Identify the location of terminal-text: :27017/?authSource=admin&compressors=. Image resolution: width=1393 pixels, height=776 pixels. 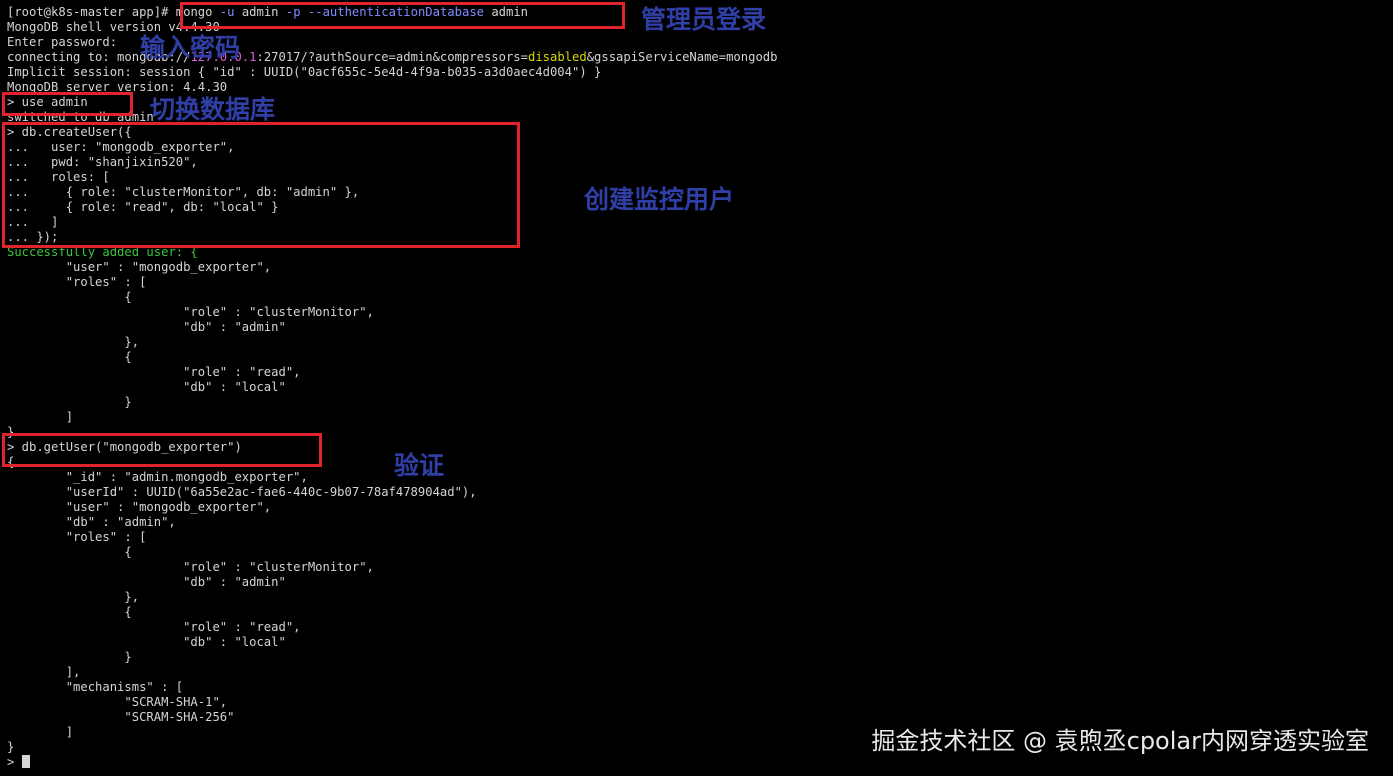
(392, 57).